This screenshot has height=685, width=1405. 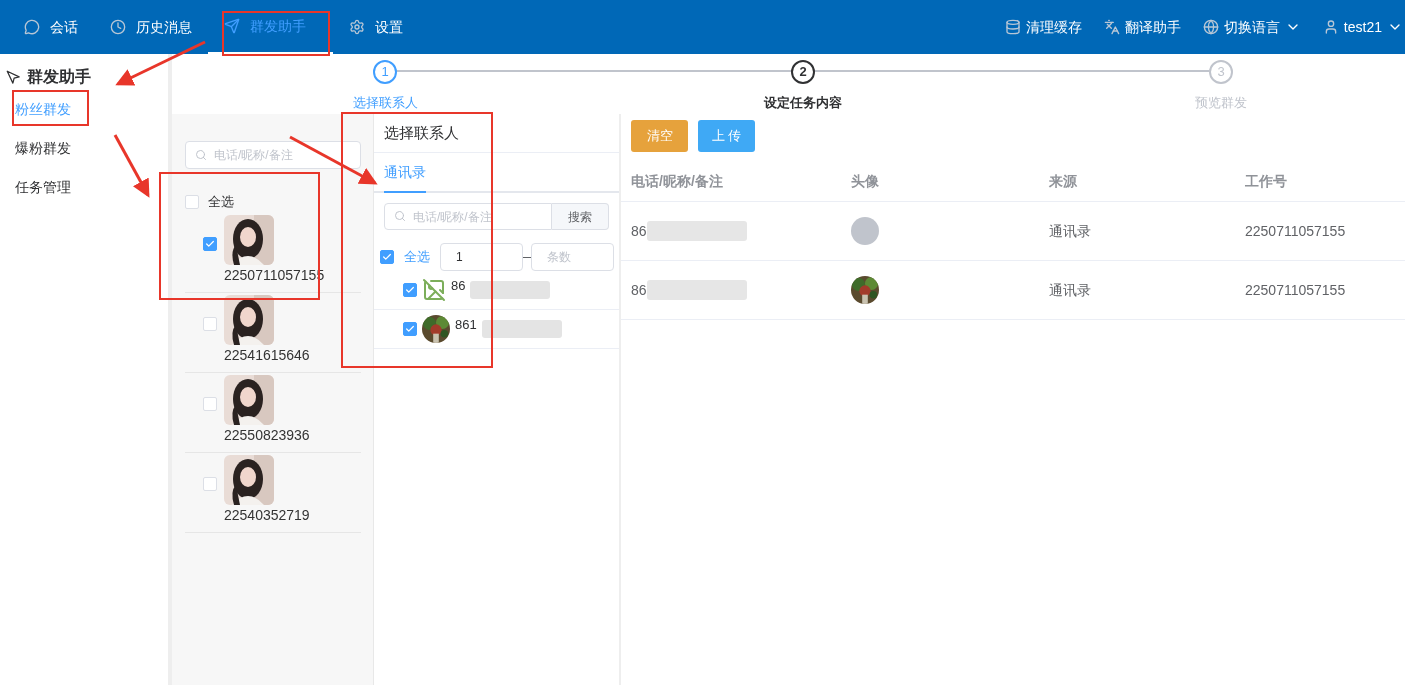 What do you see at coordinates (405, 173) in the screenshot?
I see `tab: 通讯录` at bounding box center [405, 173].